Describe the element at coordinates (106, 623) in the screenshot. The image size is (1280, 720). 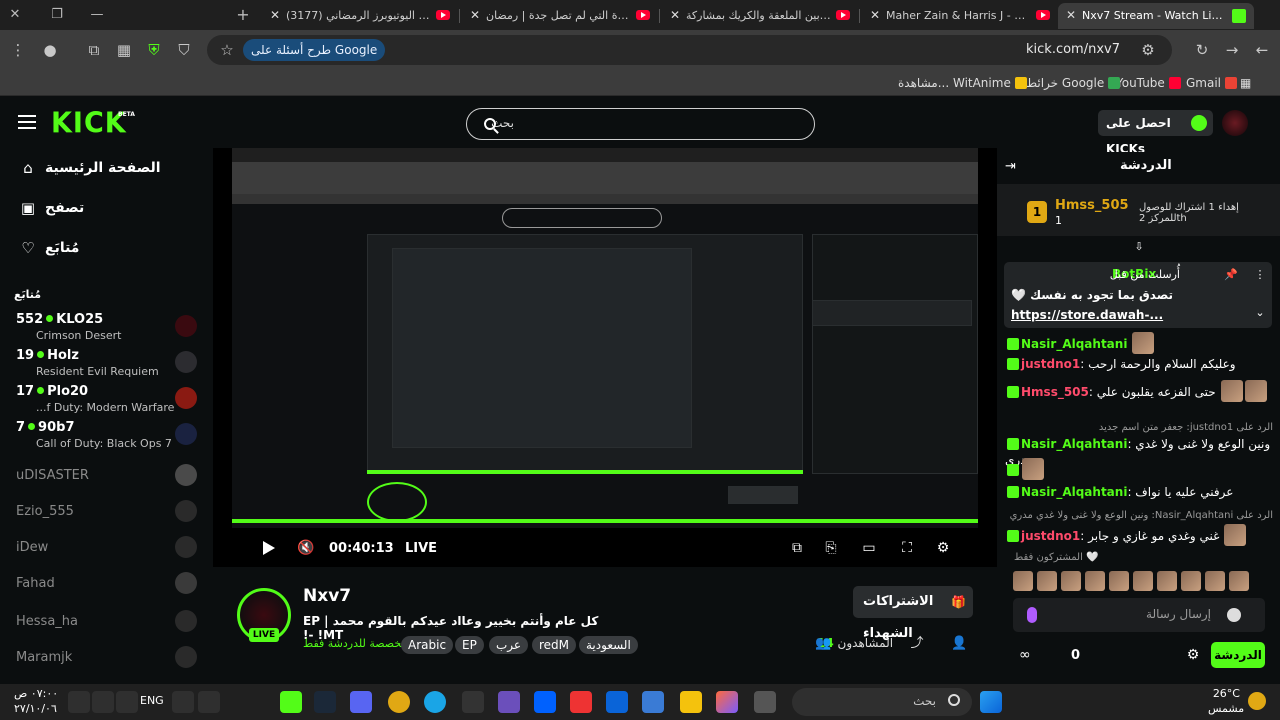
I see `sidebar-channel-offline: Hessa_ha` at that location.